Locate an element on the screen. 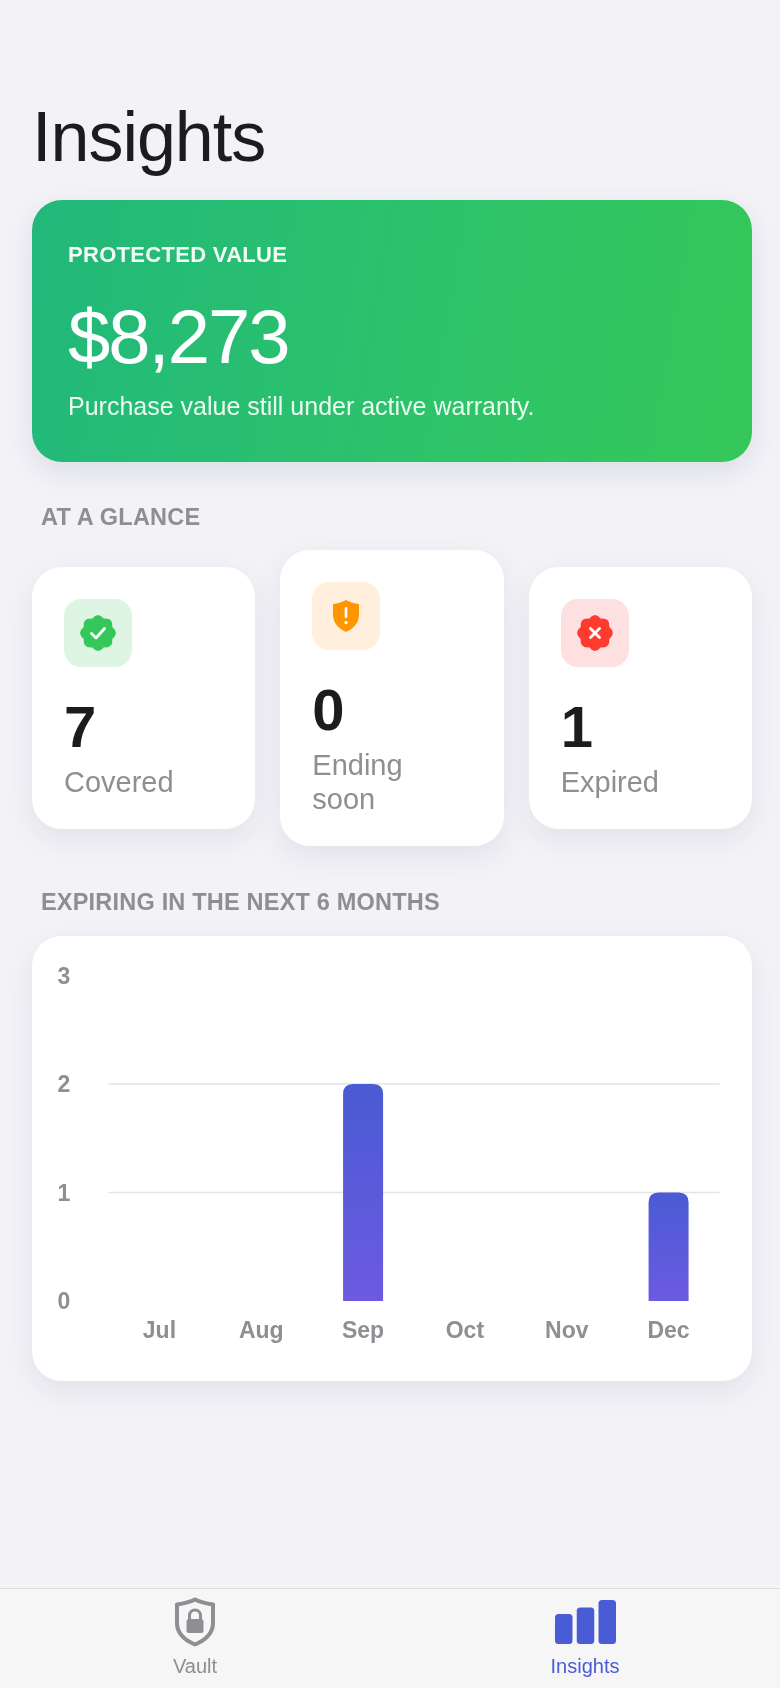  month-label: Nov is located at coordinates (567, 1329).